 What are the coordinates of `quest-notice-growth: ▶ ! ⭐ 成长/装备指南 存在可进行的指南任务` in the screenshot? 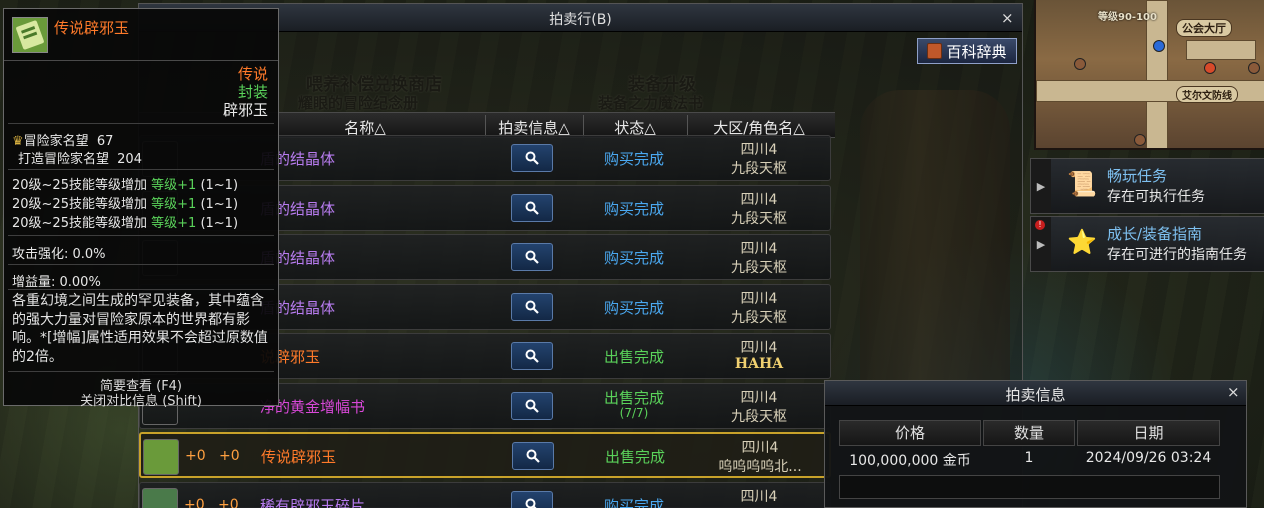 It's located at (1147, 244).